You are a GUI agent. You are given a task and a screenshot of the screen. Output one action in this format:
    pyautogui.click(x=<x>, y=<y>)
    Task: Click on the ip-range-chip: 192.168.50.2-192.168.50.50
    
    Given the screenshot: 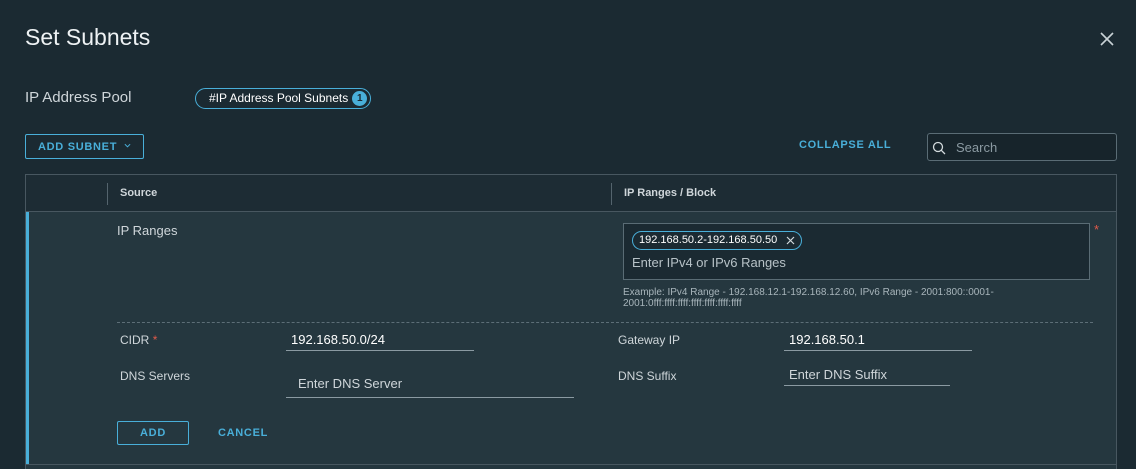 What is the action you would take?
    pyautogui.click(x=717, y=240)
    